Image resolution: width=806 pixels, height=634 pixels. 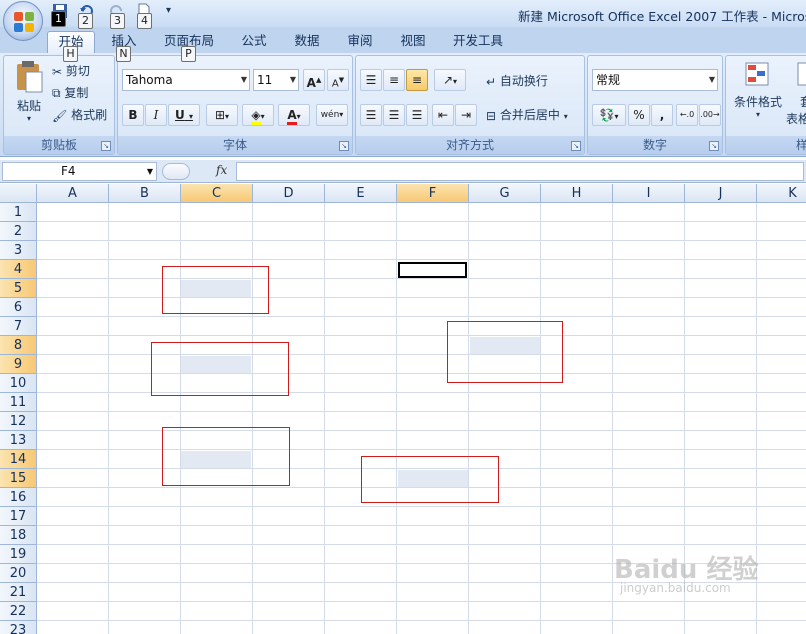 I want to click on column-header-j: J, so click(x=721, y=193).